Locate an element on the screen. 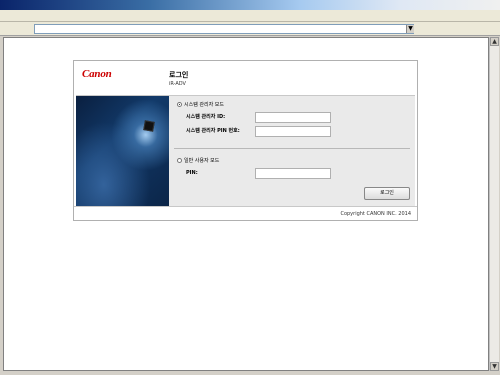  divider is located at coordinates (292, 148).